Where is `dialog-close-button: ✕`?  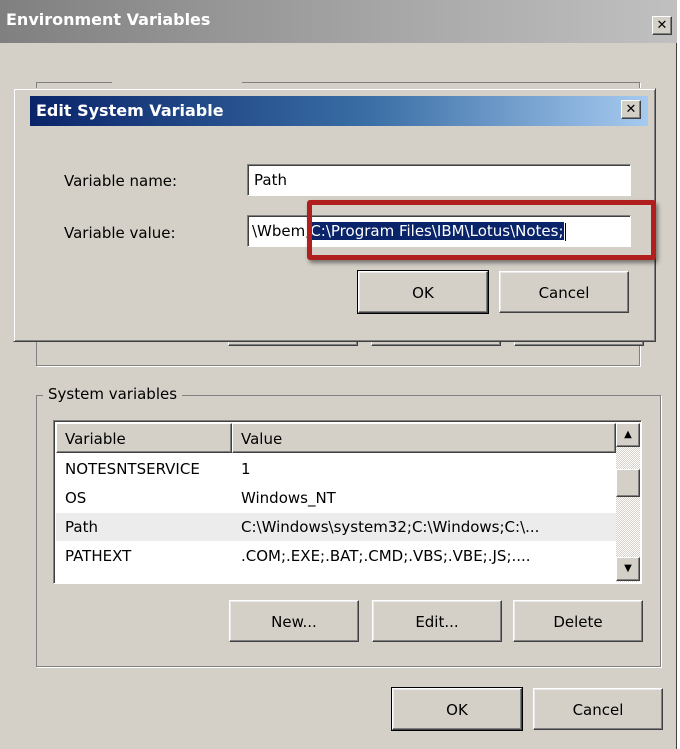 dialog-close-button: ✕ is located at coordinates (631, 109).